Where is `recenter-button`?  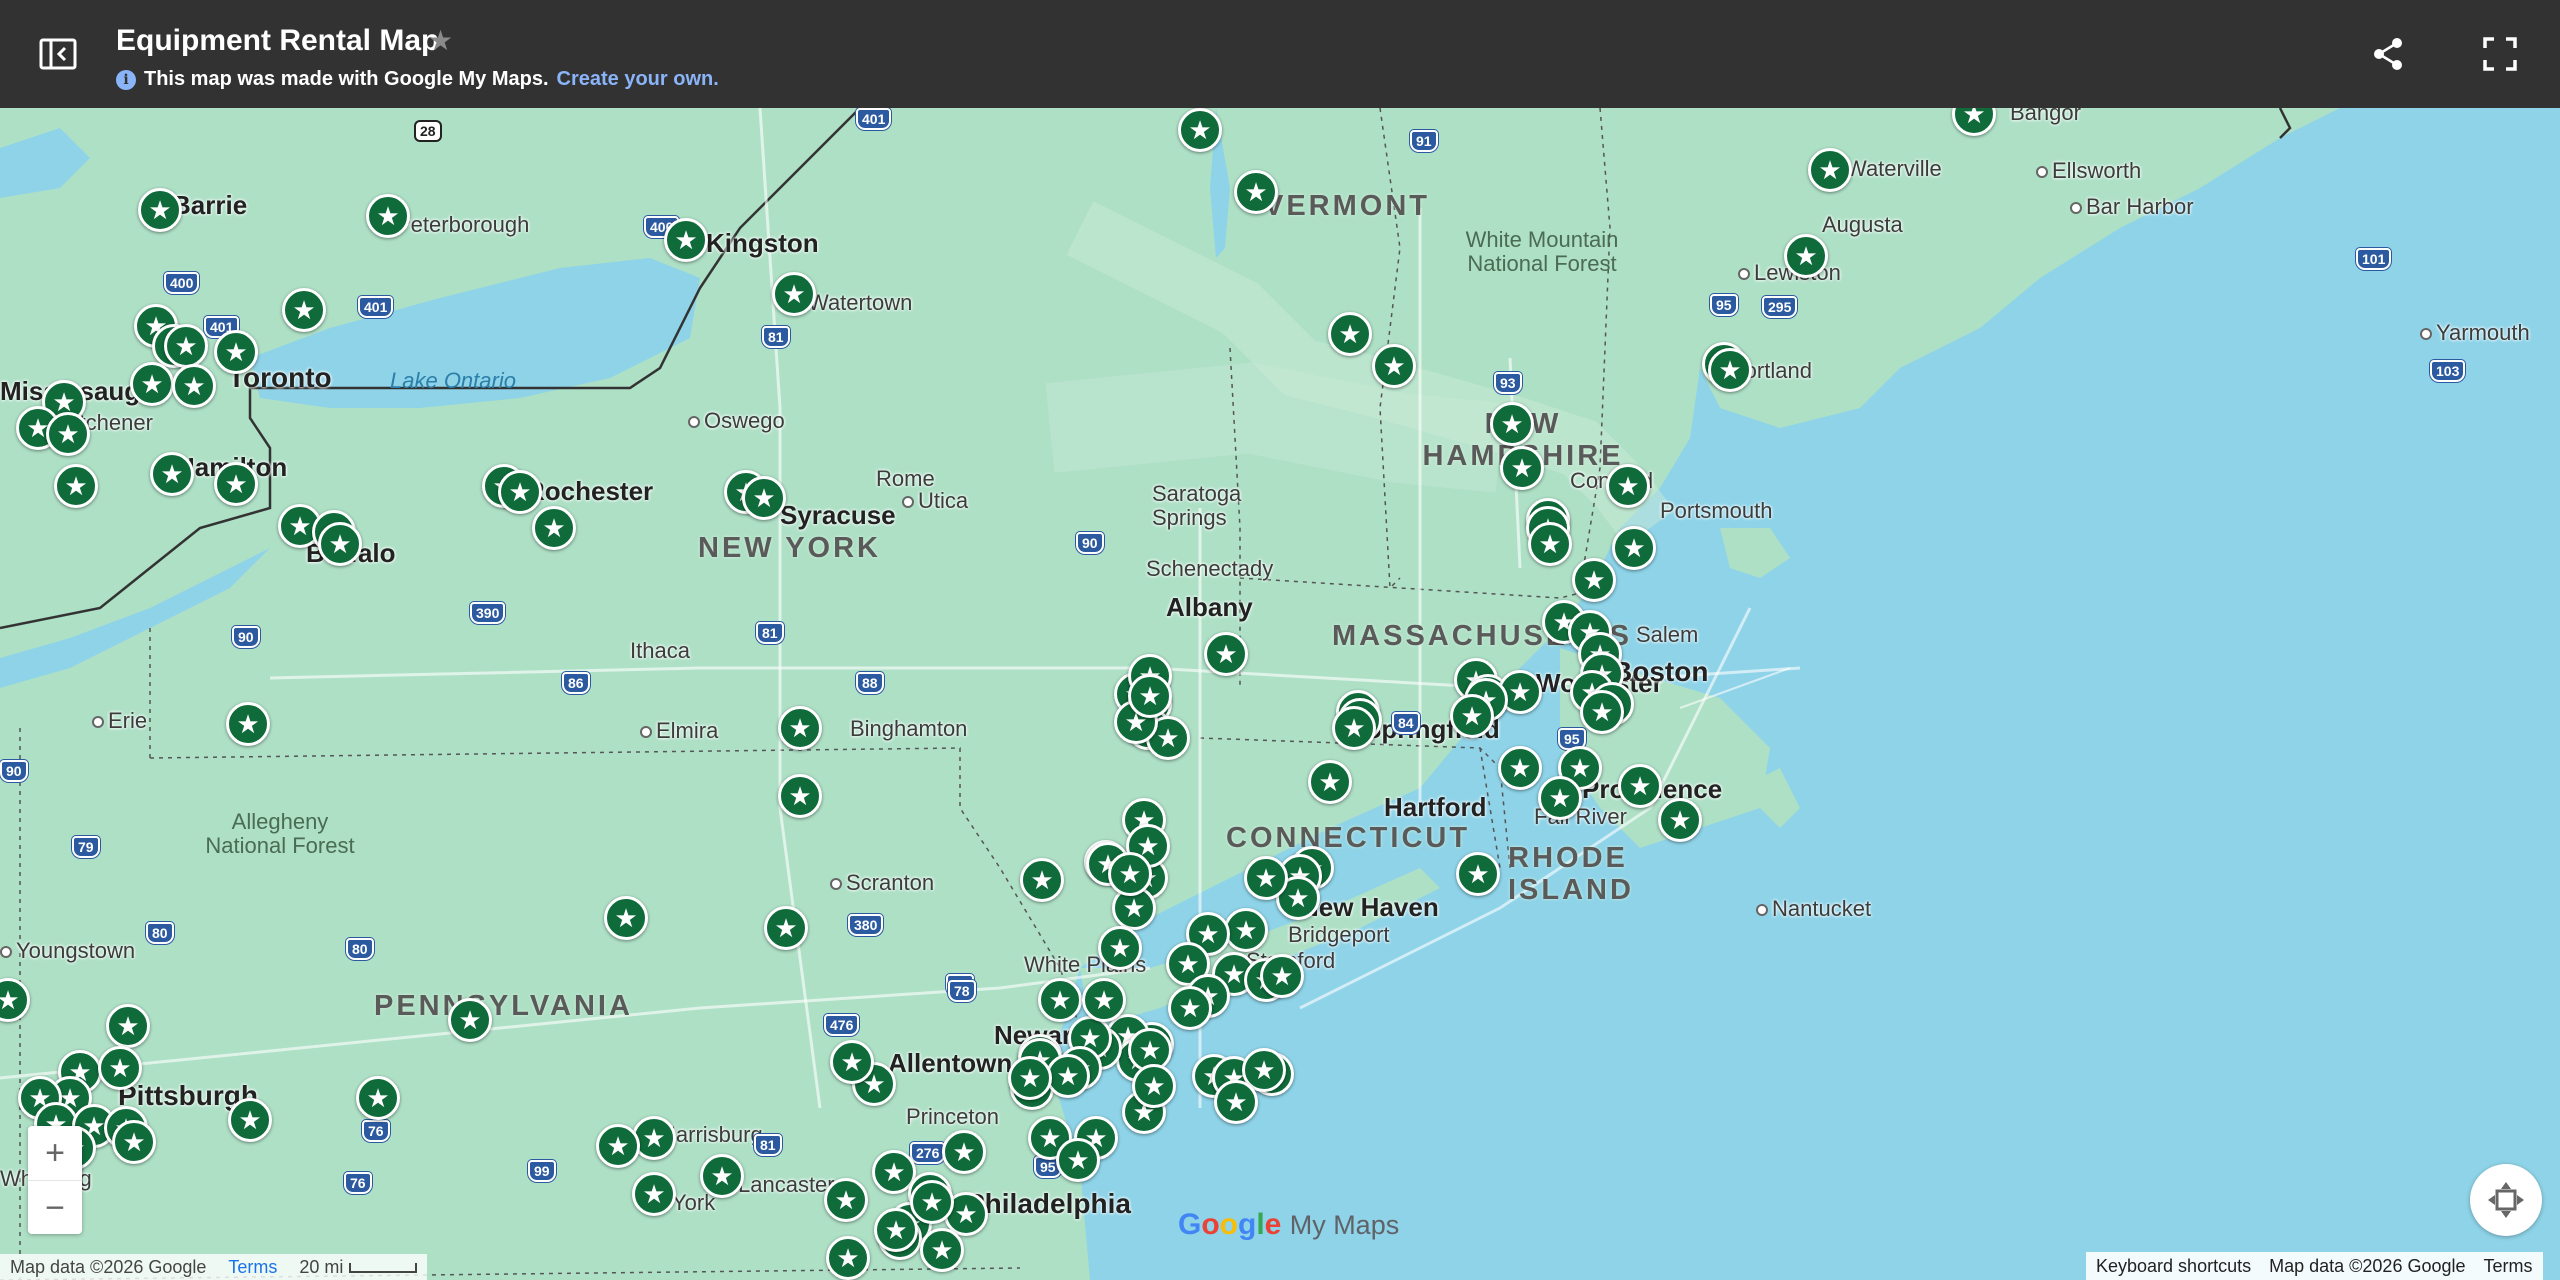 recenter-button is located at coordinates (2506, 1200).